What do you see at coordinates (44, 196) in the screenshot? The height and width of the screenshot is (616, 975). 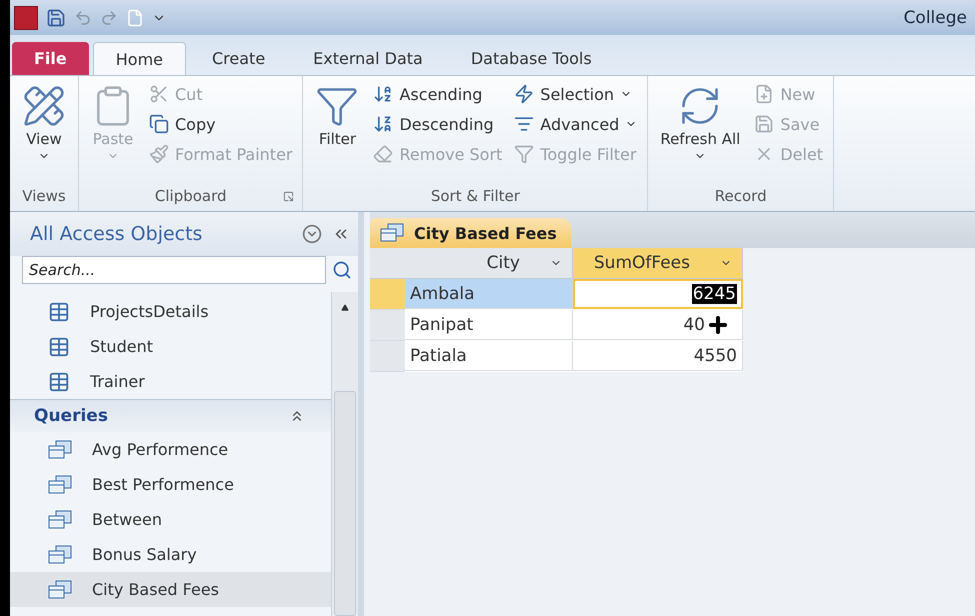 I see `ribbon-group-label: Views` at bounding box center [44, 196].